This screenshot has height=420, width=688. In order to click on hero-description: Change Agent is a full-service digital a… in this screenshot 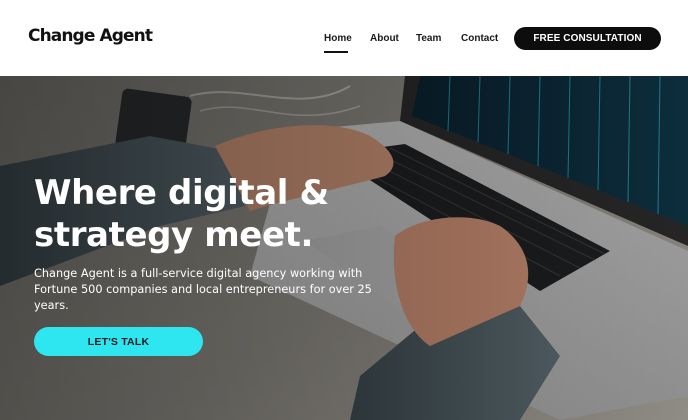, I will do `click(203, 289)`.